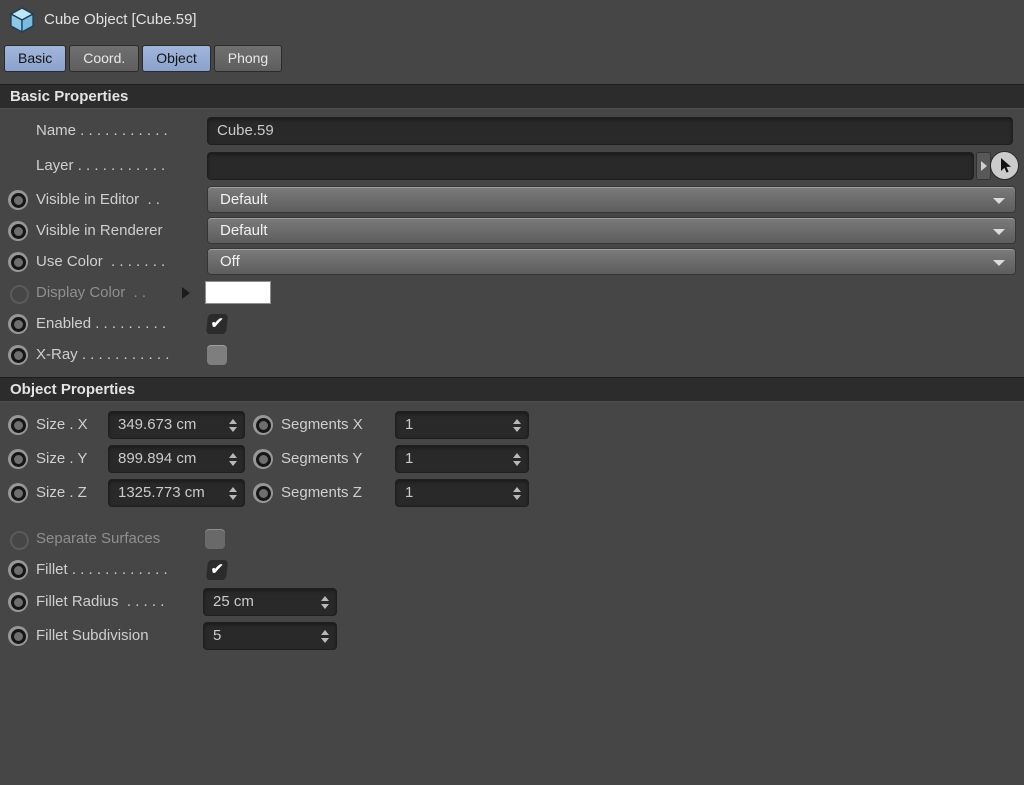  What do you see at coordinates (233, 601) in the screenshot?
I see `field-value: 25 cm` at bounding box center [233, 601].